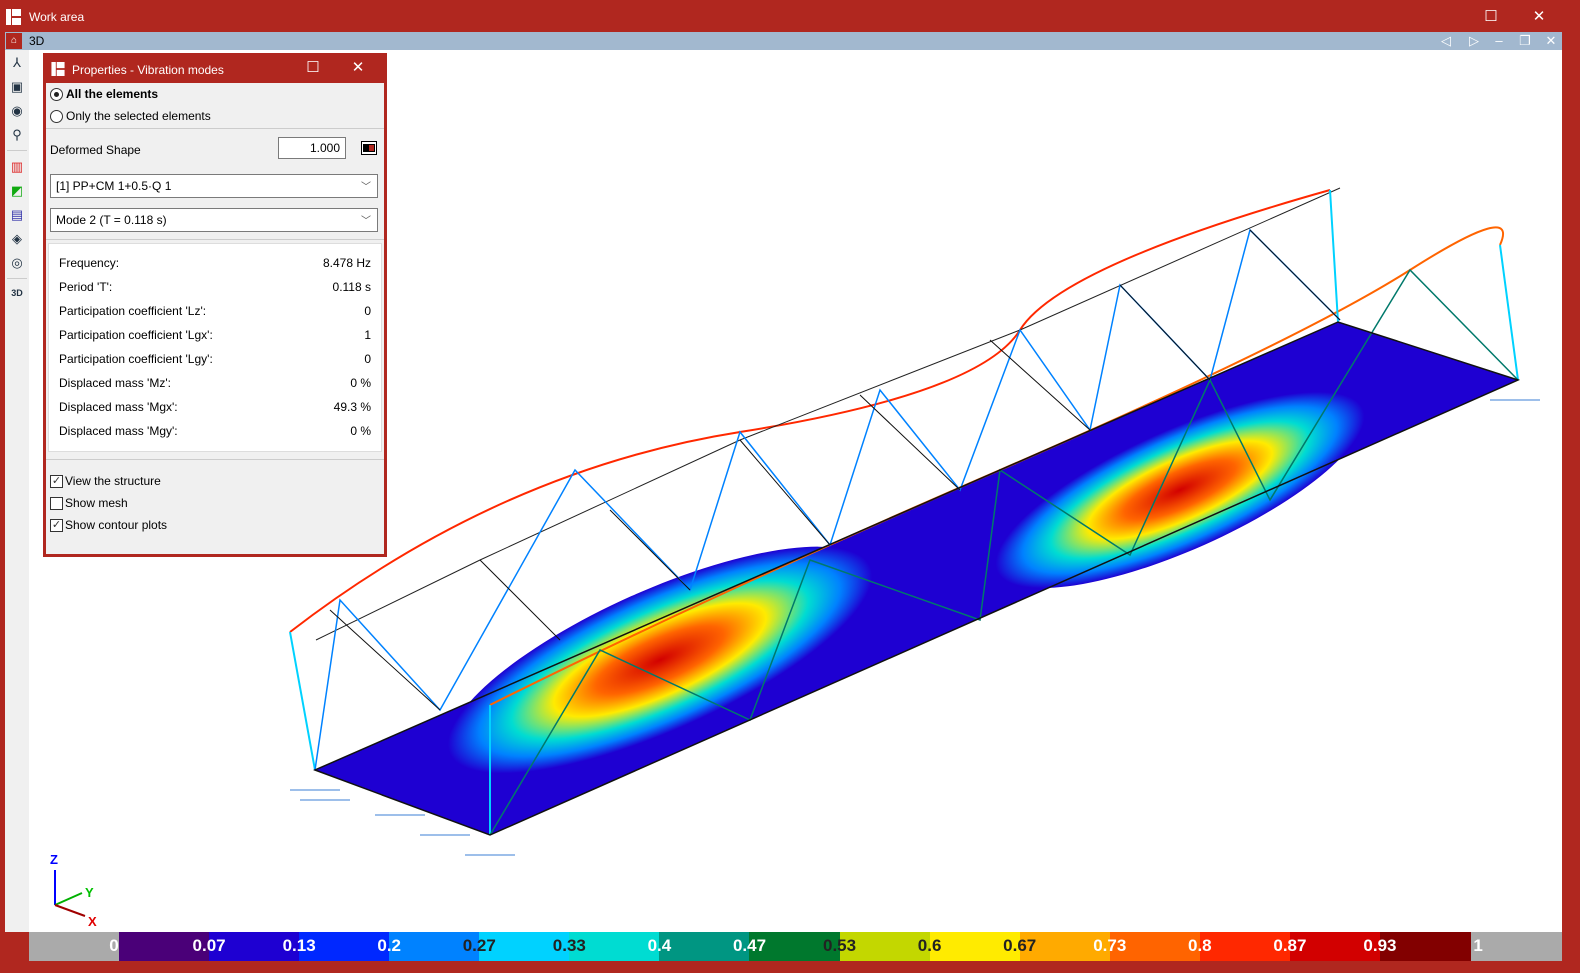 Image resolution: width=1580 pixels, height=973 pixels. What do you see at coordinates (1380, 945) in the screenshot?
I see `legend-label: 0.93` at bounding box center [1380, 945].